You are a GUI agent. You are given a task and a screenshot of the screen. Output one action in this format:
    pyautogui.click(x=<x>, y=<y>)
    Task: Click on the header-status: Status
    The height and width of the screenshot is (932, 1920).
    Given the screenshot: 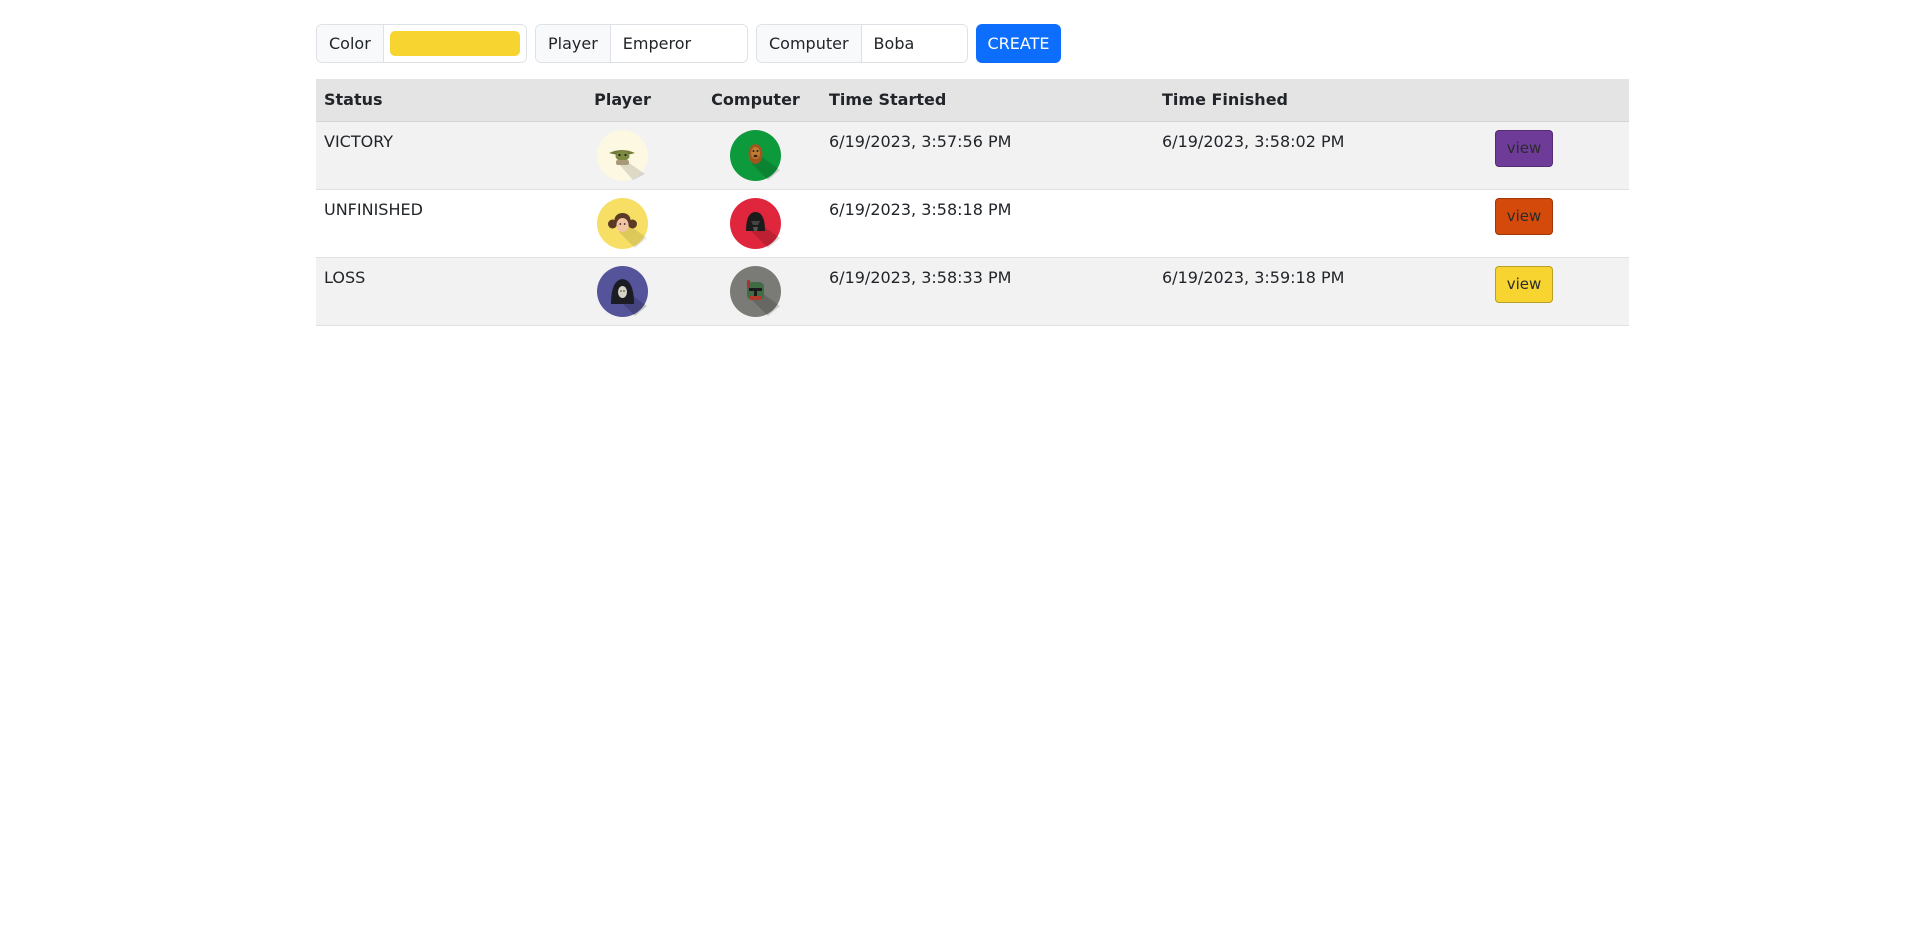 What is the action you would take?
    pyautogui.click(x=435, y=100)
    